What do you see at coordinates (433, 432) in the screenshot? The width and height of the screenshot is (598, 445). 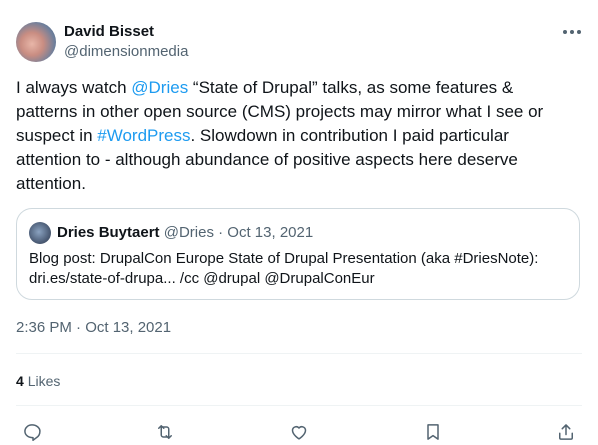 I see `bookmark-icon` at bounding box center [433, 432].